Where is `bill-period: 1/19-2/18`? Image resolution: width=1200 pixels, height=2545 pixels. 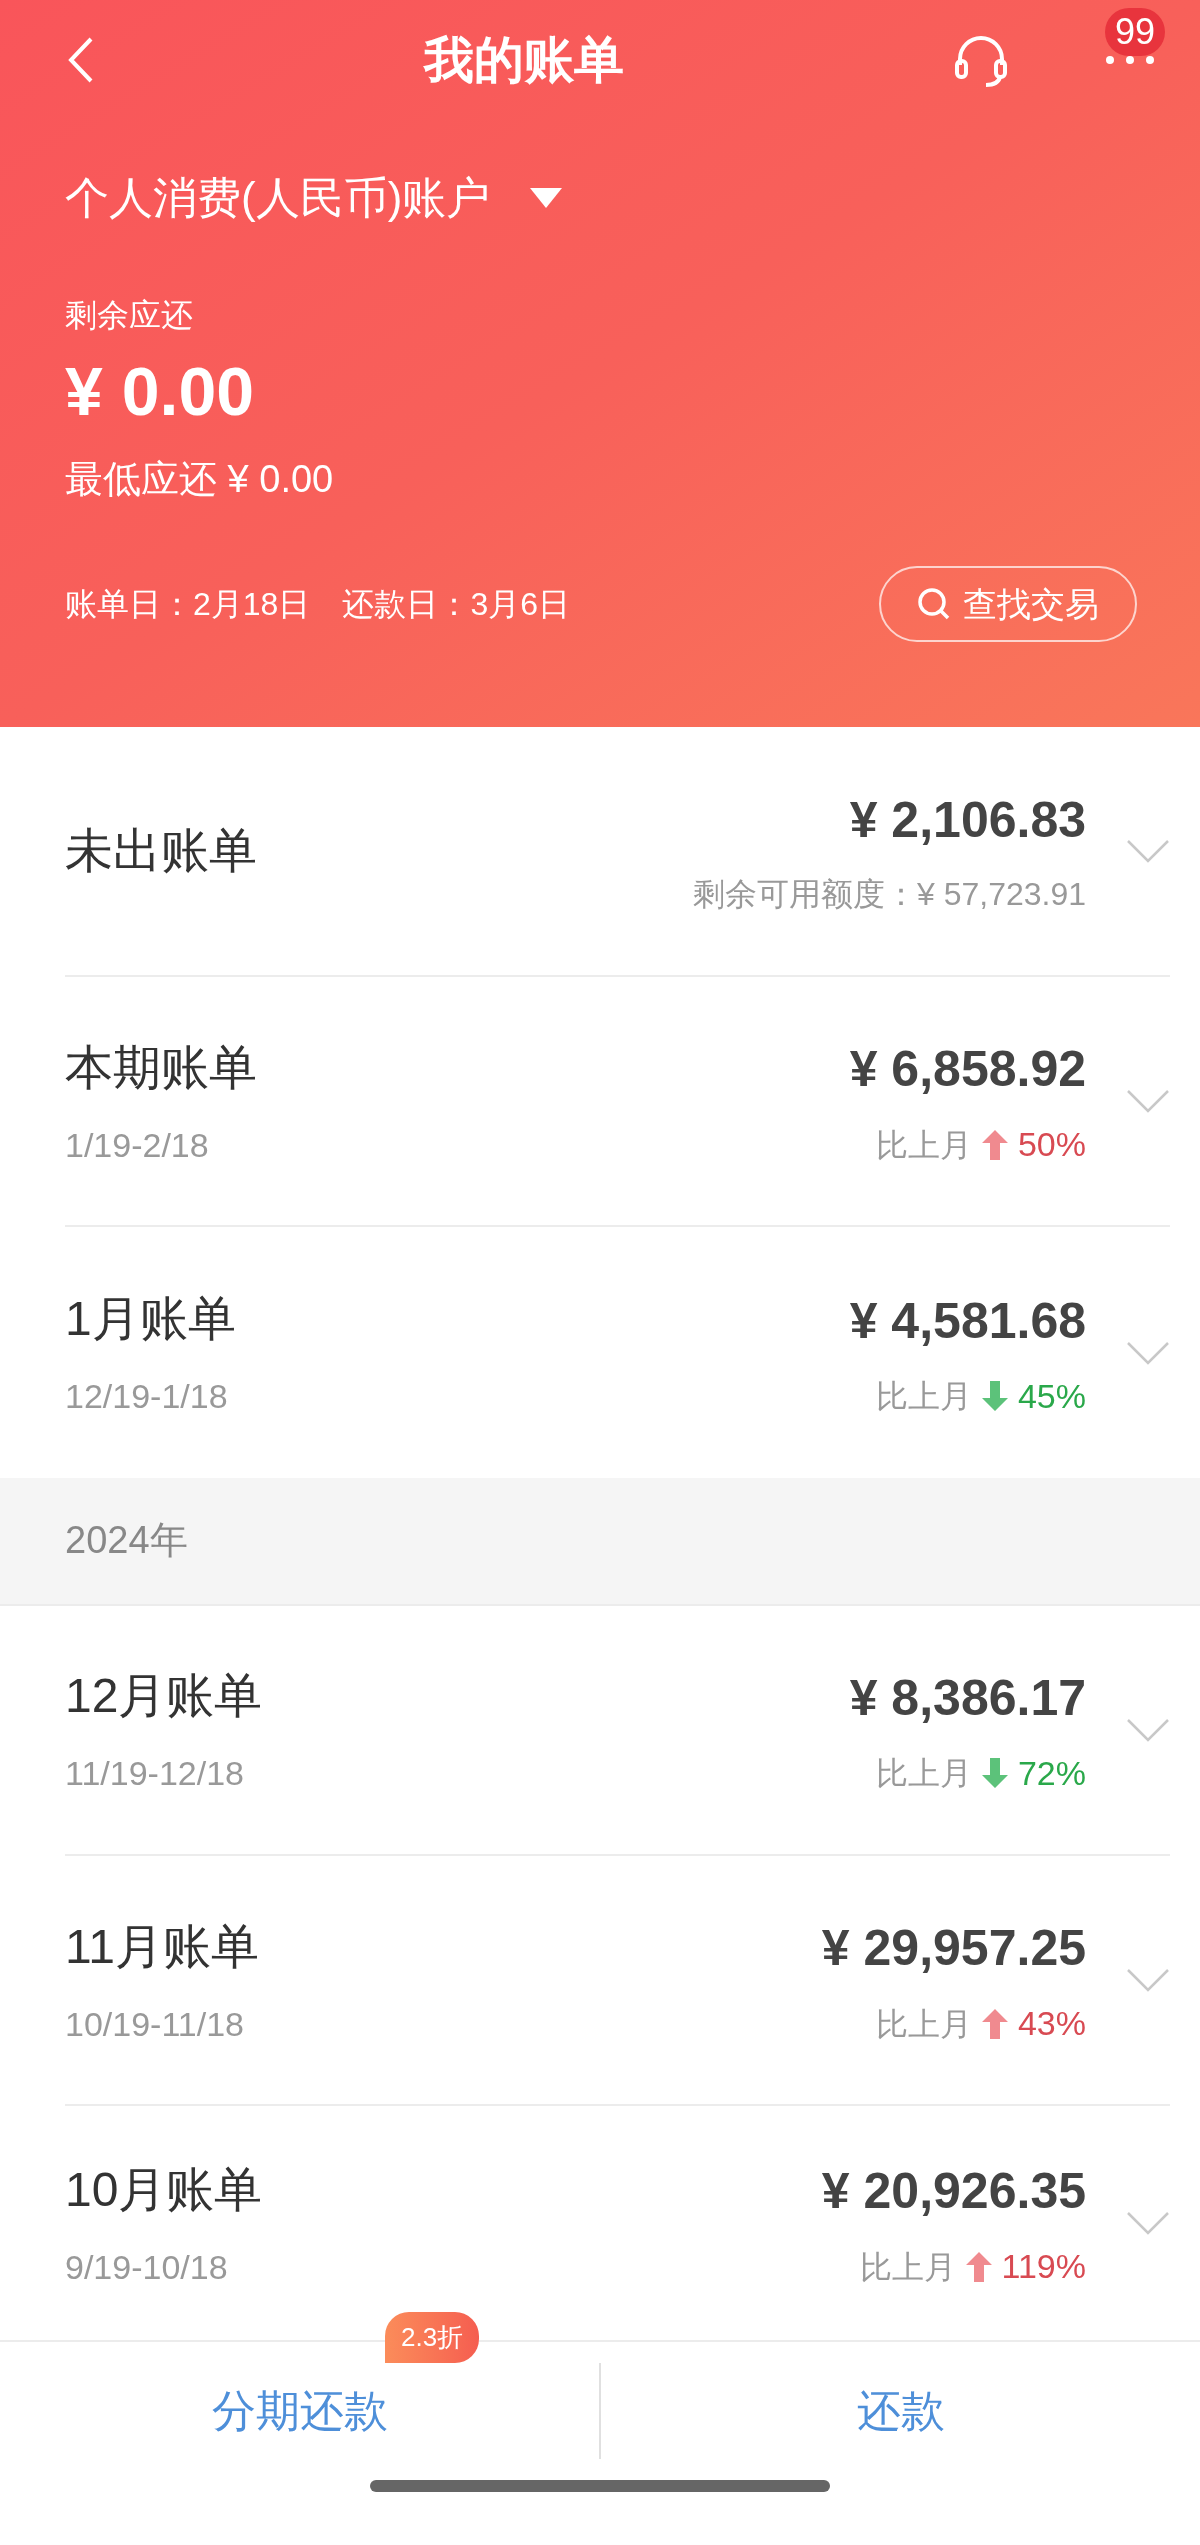 bill-period: 1/19-2/18 is located at coordinates (137, 1145).